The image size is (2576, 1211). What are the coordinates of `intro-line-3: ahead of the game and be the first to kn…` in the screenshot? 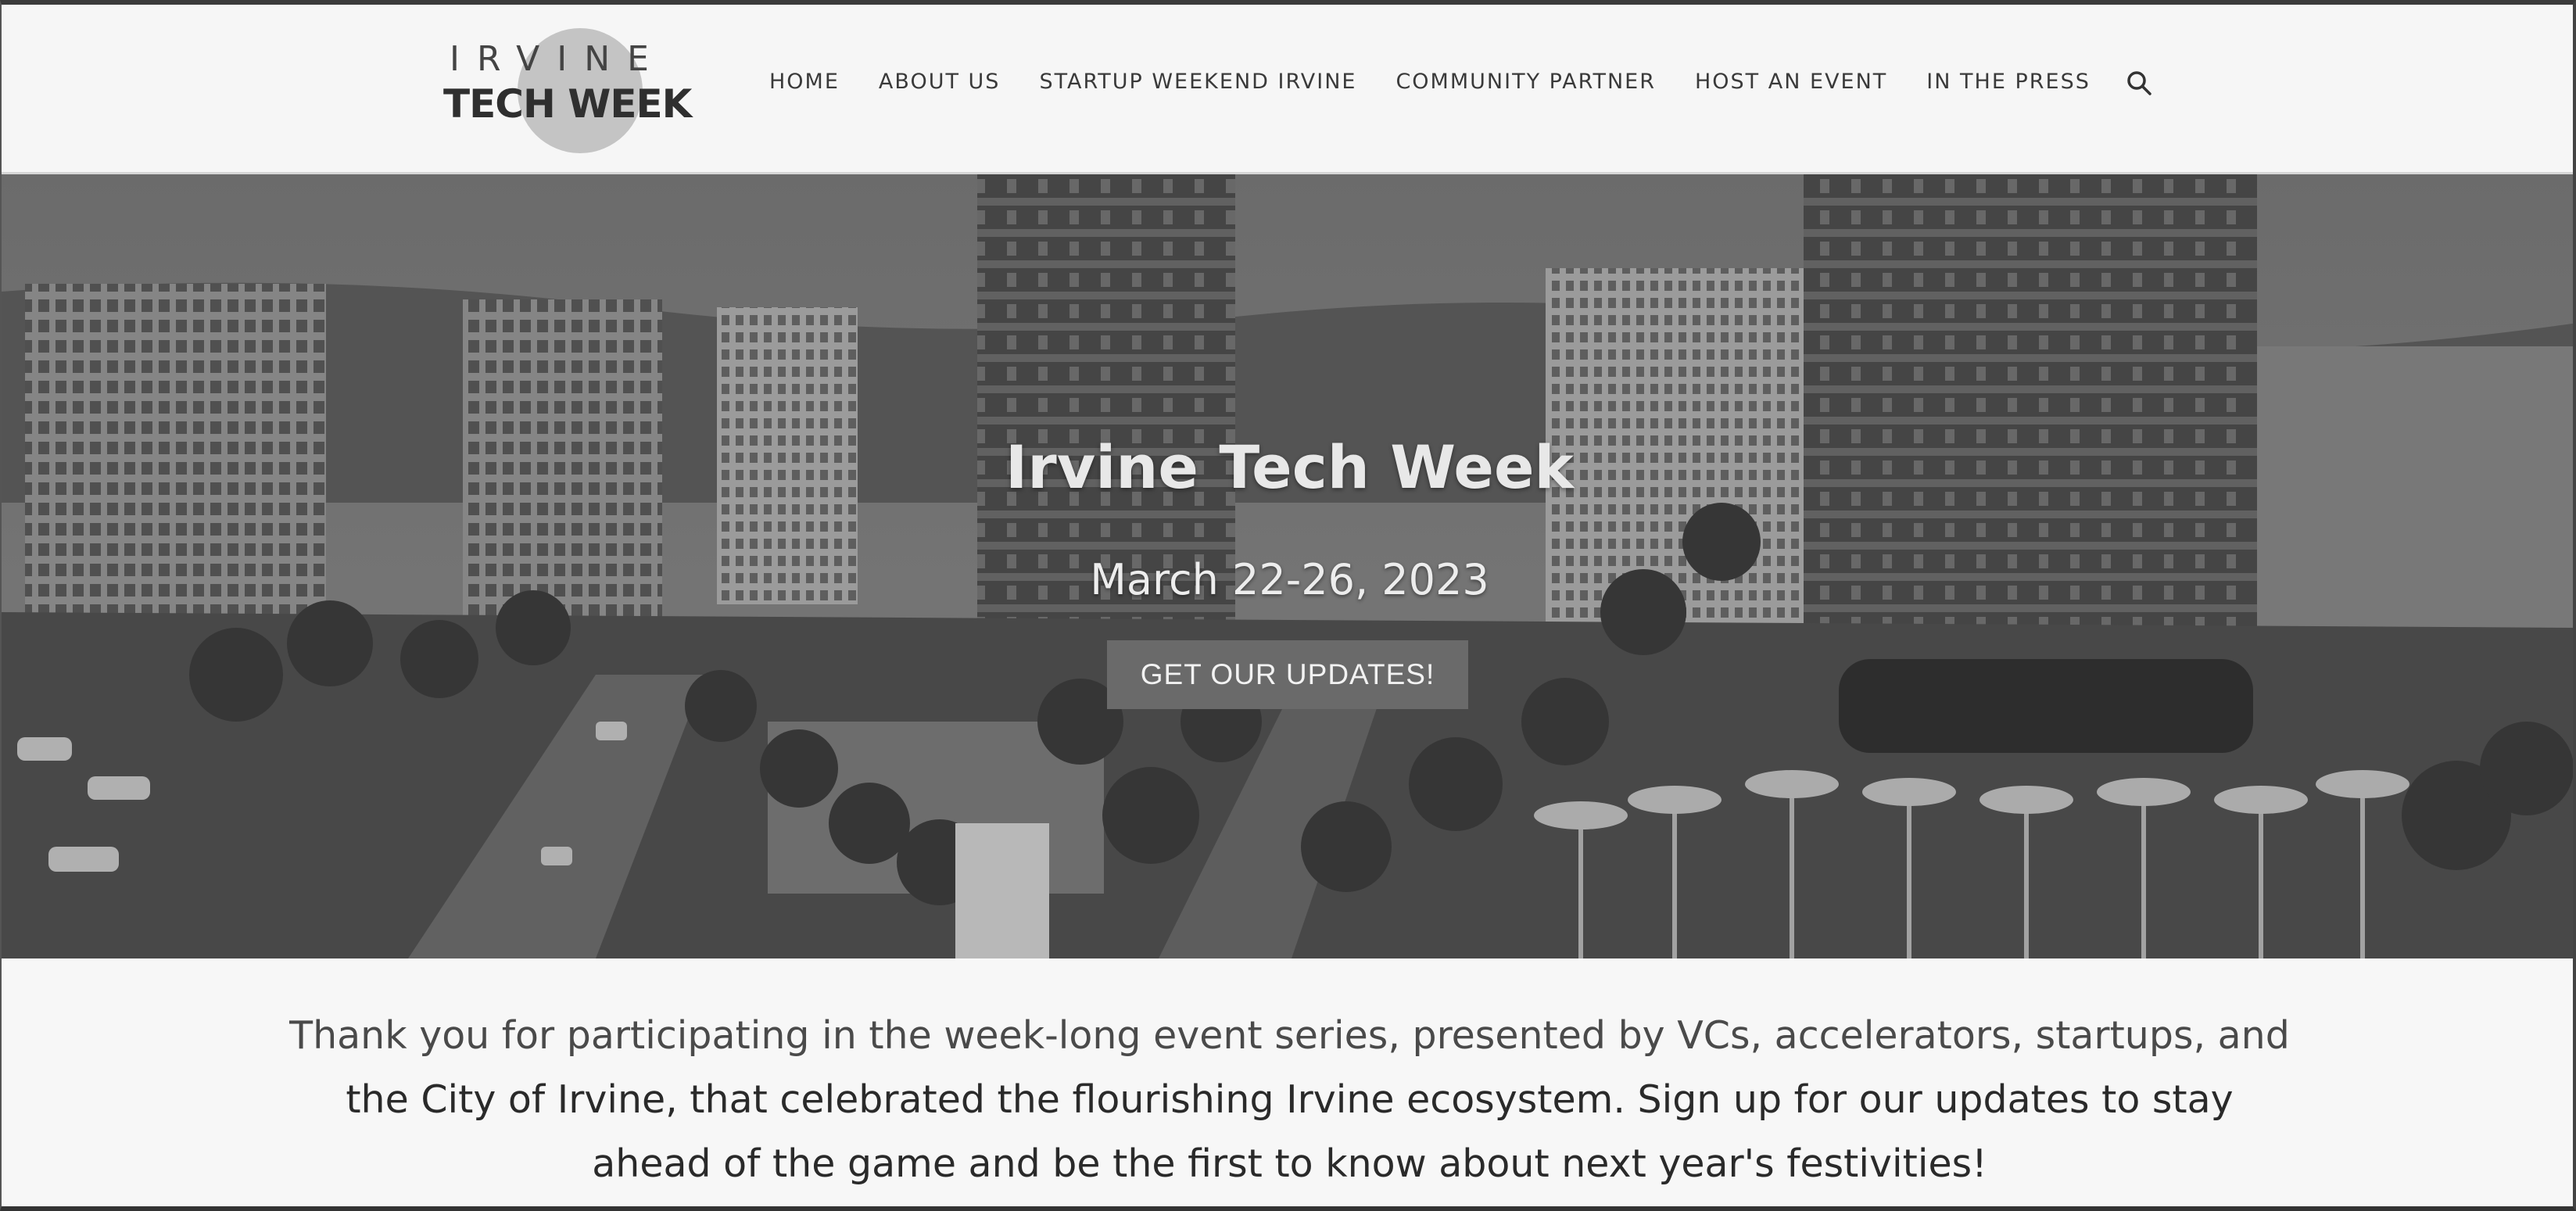 It's located at (1289, 1163).